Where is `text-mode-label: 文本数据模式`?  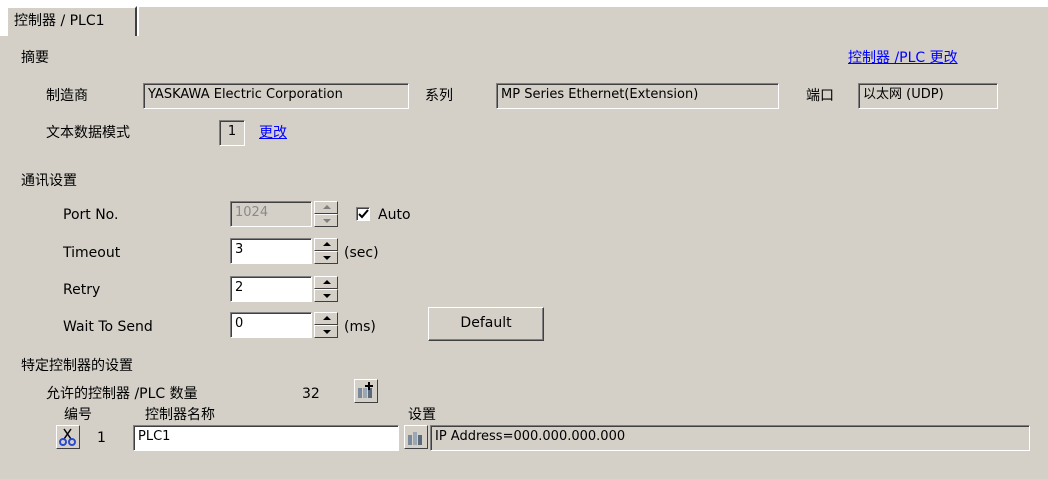
text-mode-label: 文本数据模式 is located at coordinates (88, 133).